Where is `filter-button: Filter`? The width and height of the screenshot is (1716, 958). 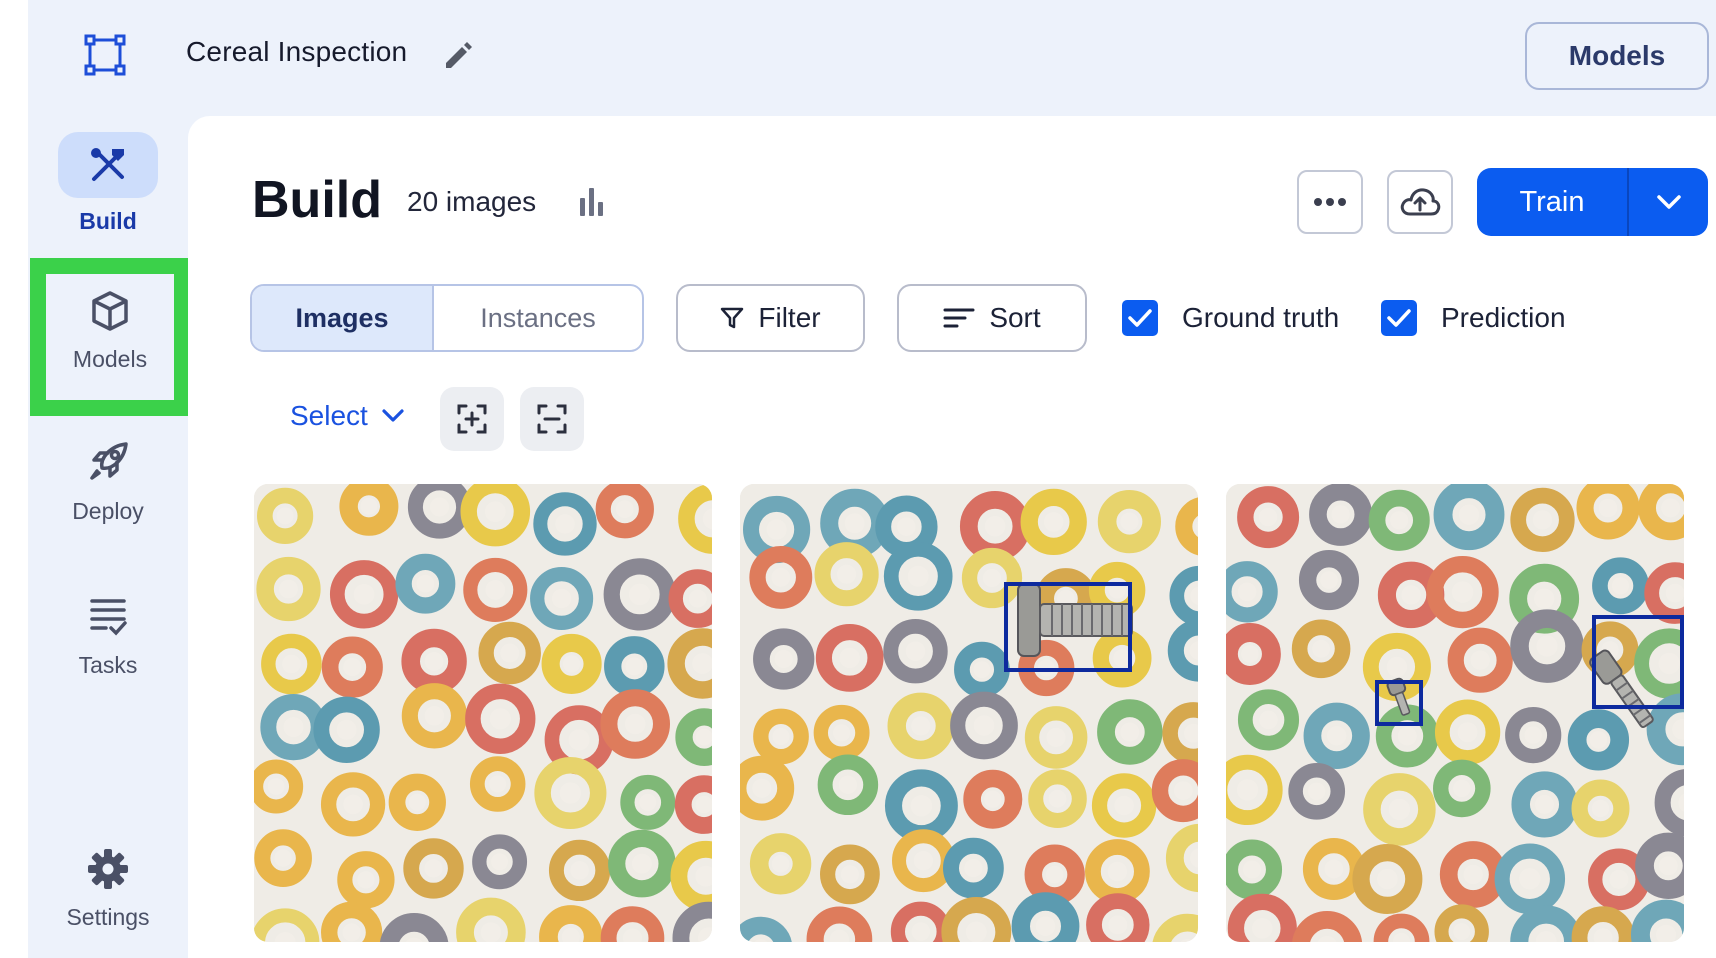 filter-button: Filter is located at coordinates (770, 318).